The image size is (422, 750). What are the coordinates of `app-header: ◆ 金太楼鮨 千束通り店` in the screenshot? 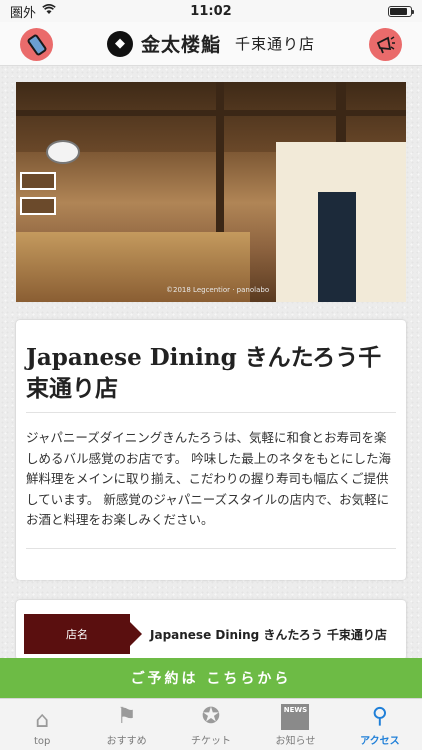 It's located at (211, 44).